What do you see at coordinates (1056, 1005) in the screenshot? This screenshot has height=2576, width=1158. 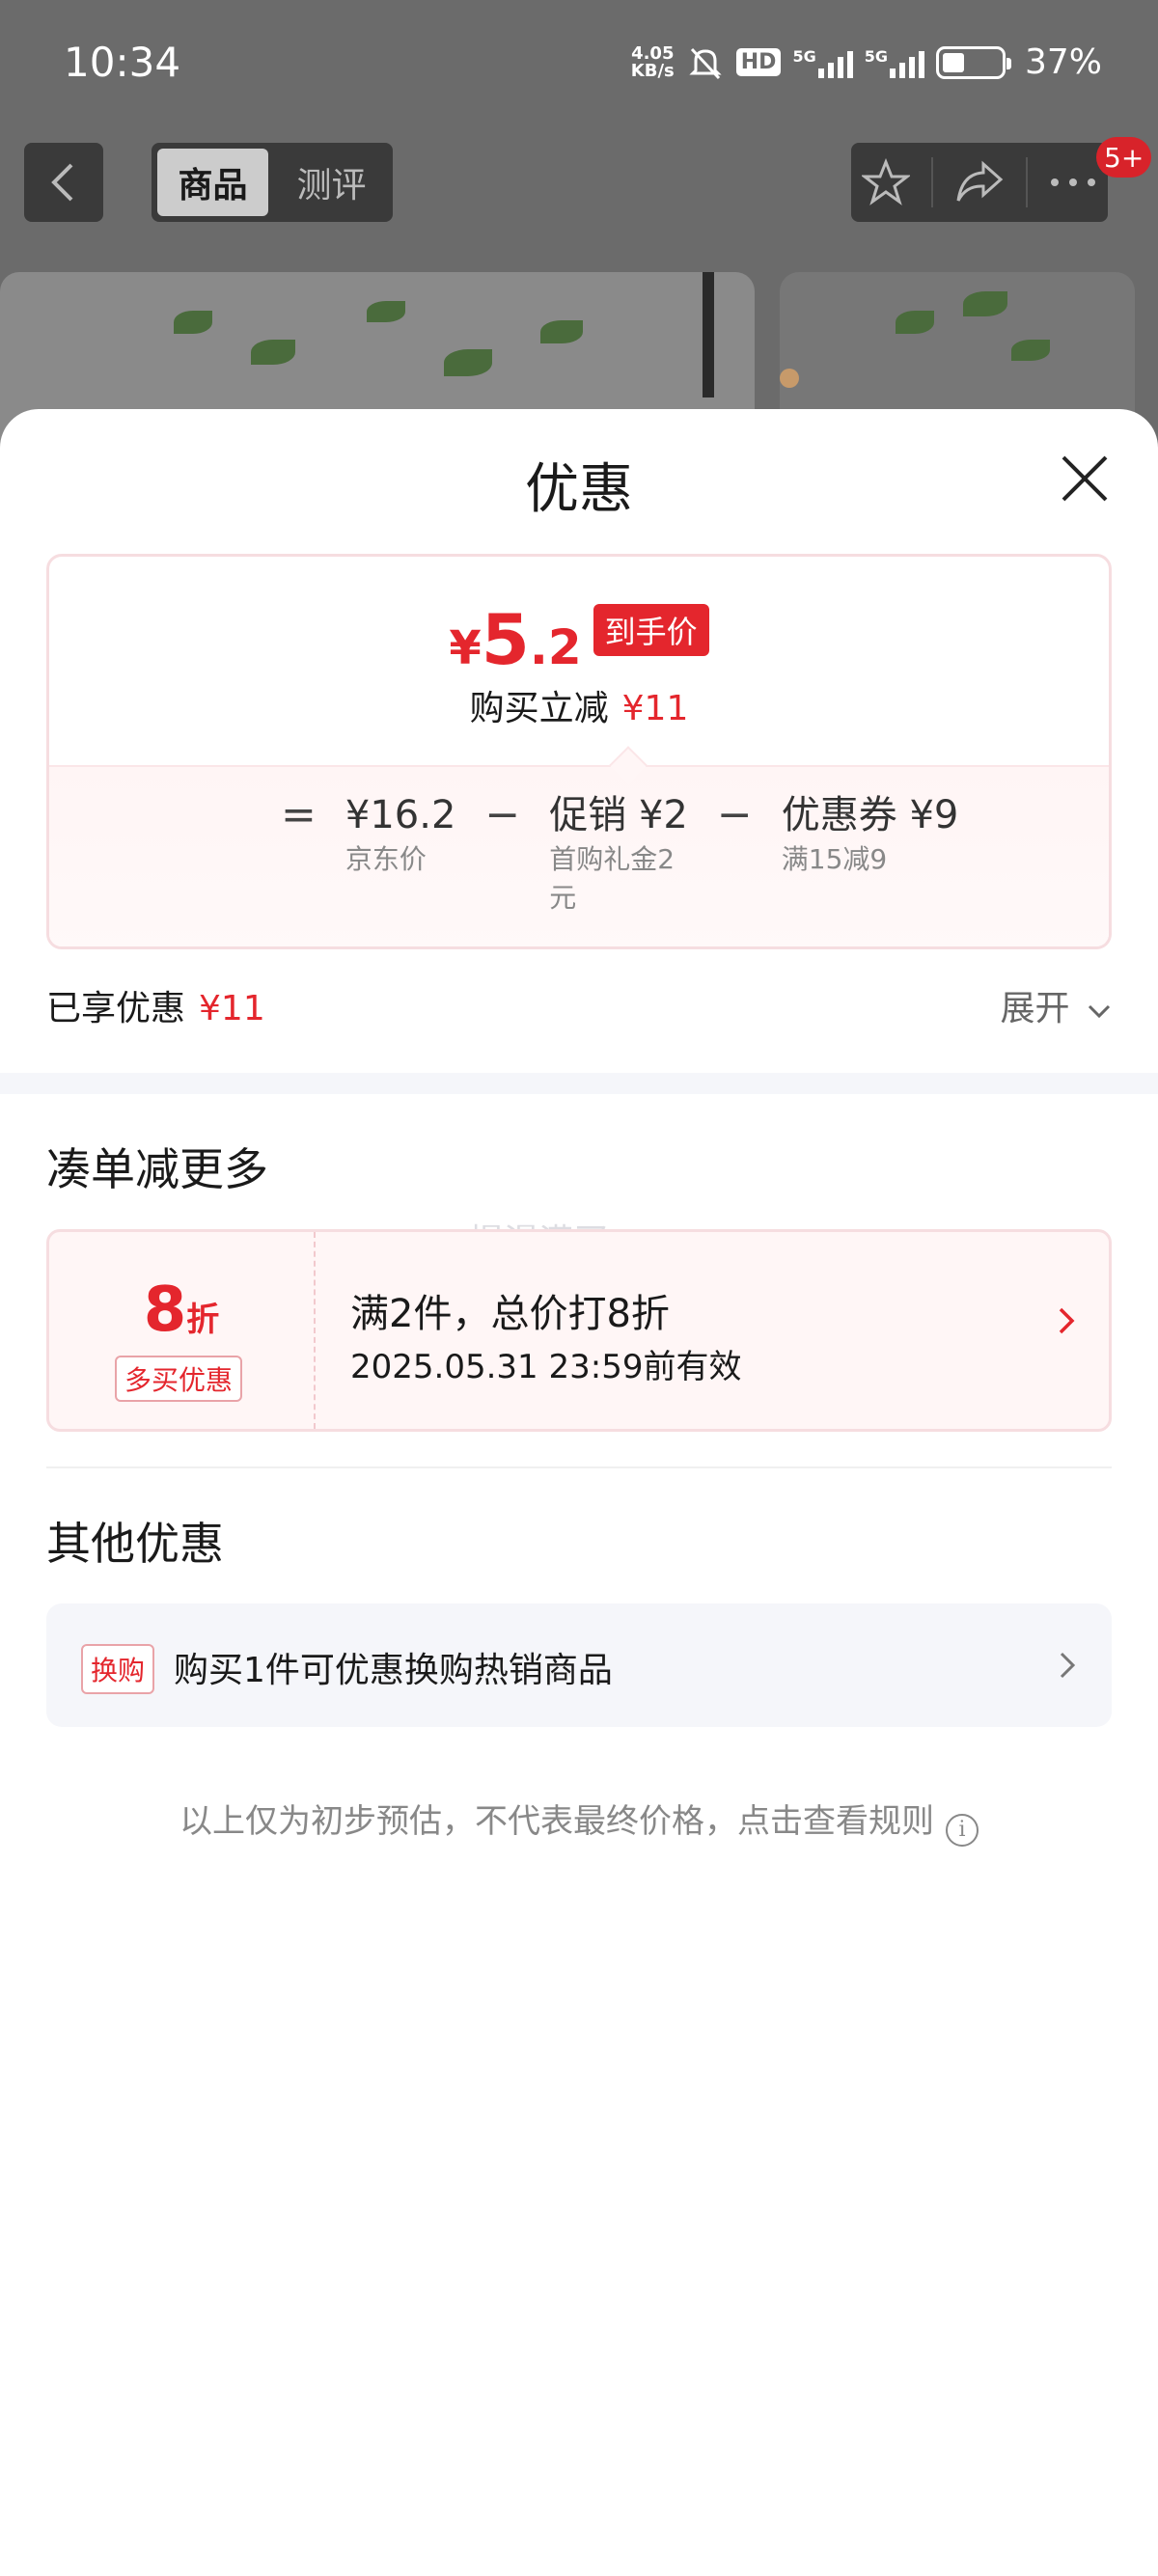 I see `expand-button: 展开` at bounding box center [1056, 1005].